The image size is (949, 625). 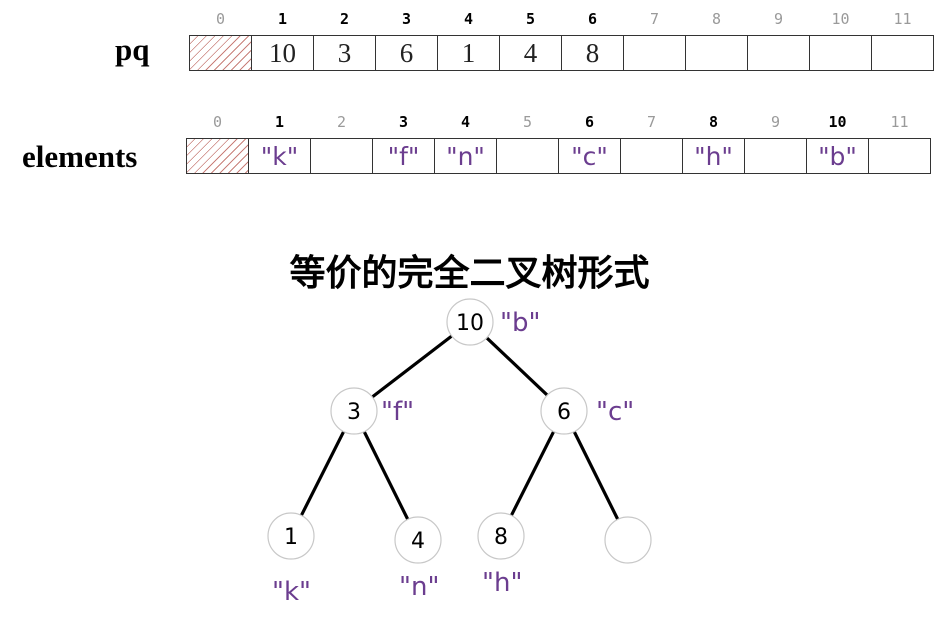 I want to click on tree-node, so click(x=628, y=540).